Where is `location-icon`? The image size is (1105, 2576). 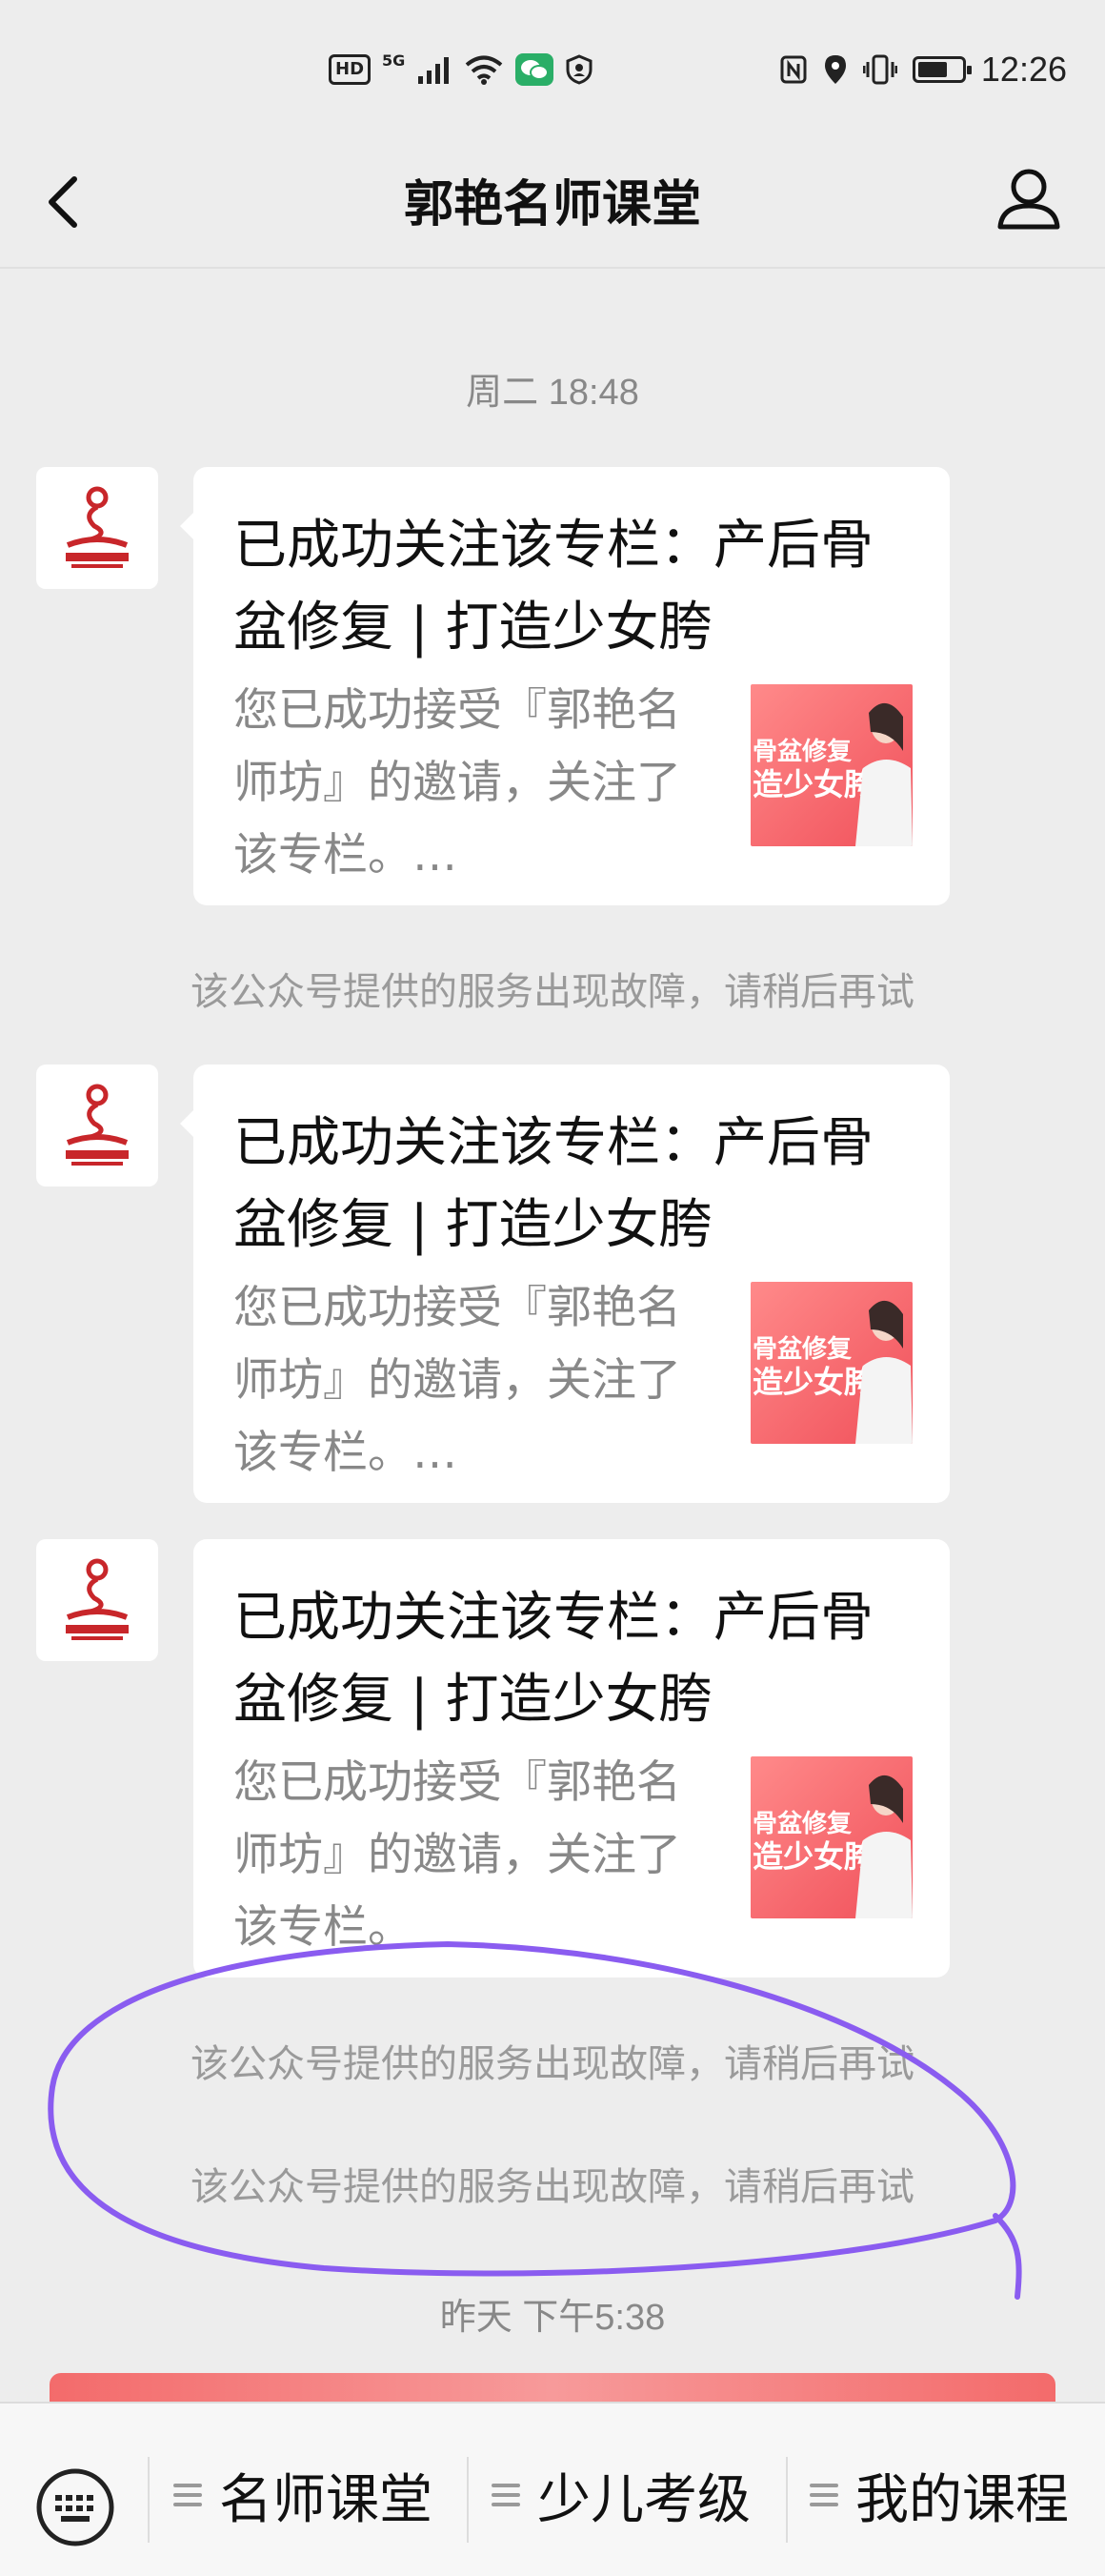
location-icon is located at coordinates (835, 69).